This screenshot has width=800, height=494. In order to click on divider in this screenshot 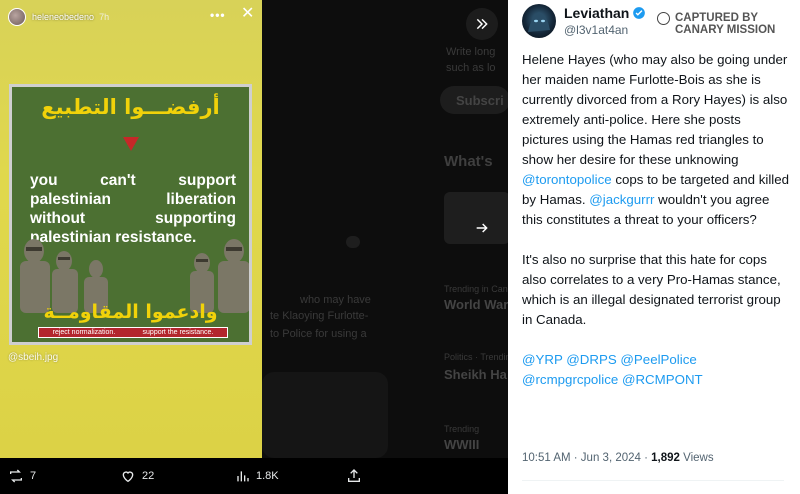, I will do `click(653, 480)`.